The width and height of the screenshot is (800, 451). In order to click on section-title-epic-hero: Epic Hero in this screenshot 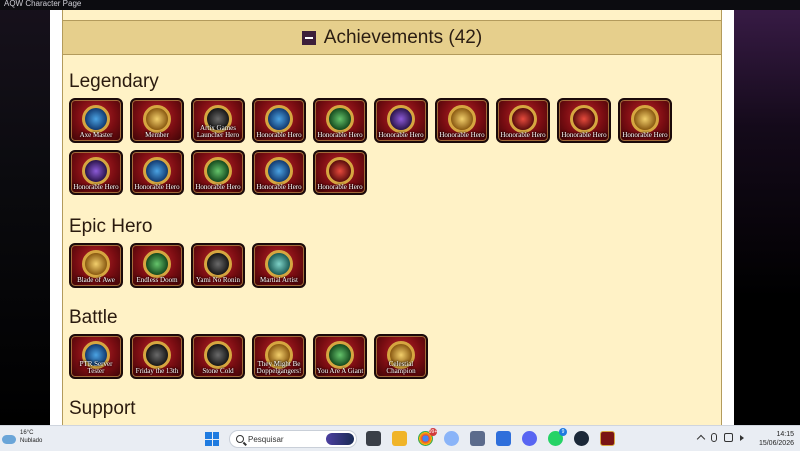, I will do `click(111, 226)`.